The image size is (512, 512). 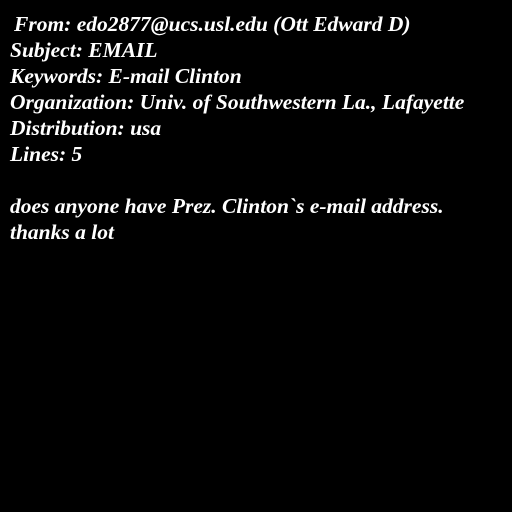 What do you see at coordinates (46, 154) in the screenshot?
I see `header-lines: Lines: 5` at bounding box center [46, 154].